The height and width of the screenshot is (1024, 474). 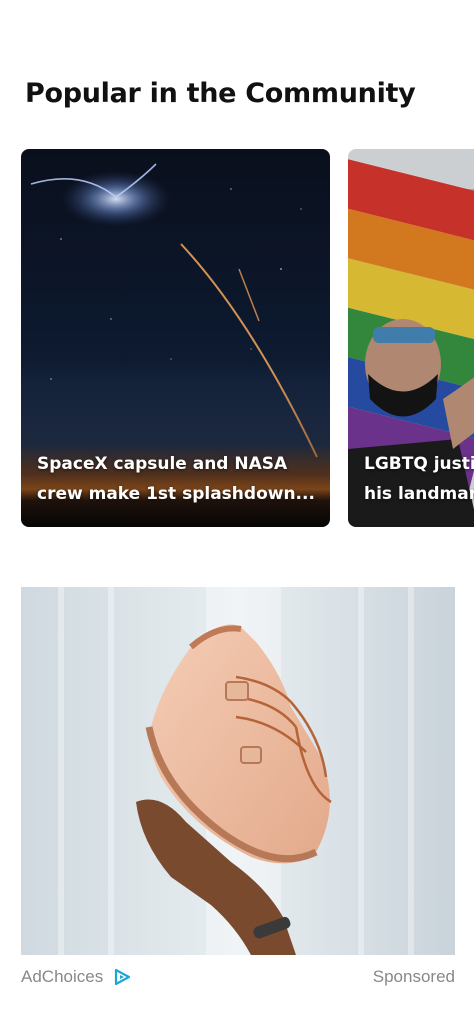 What do you see at coordinates (238, 978) in the screenshot?
I see `ad-footer: AdChoices Sponsored` at bounding box center [238, 978].